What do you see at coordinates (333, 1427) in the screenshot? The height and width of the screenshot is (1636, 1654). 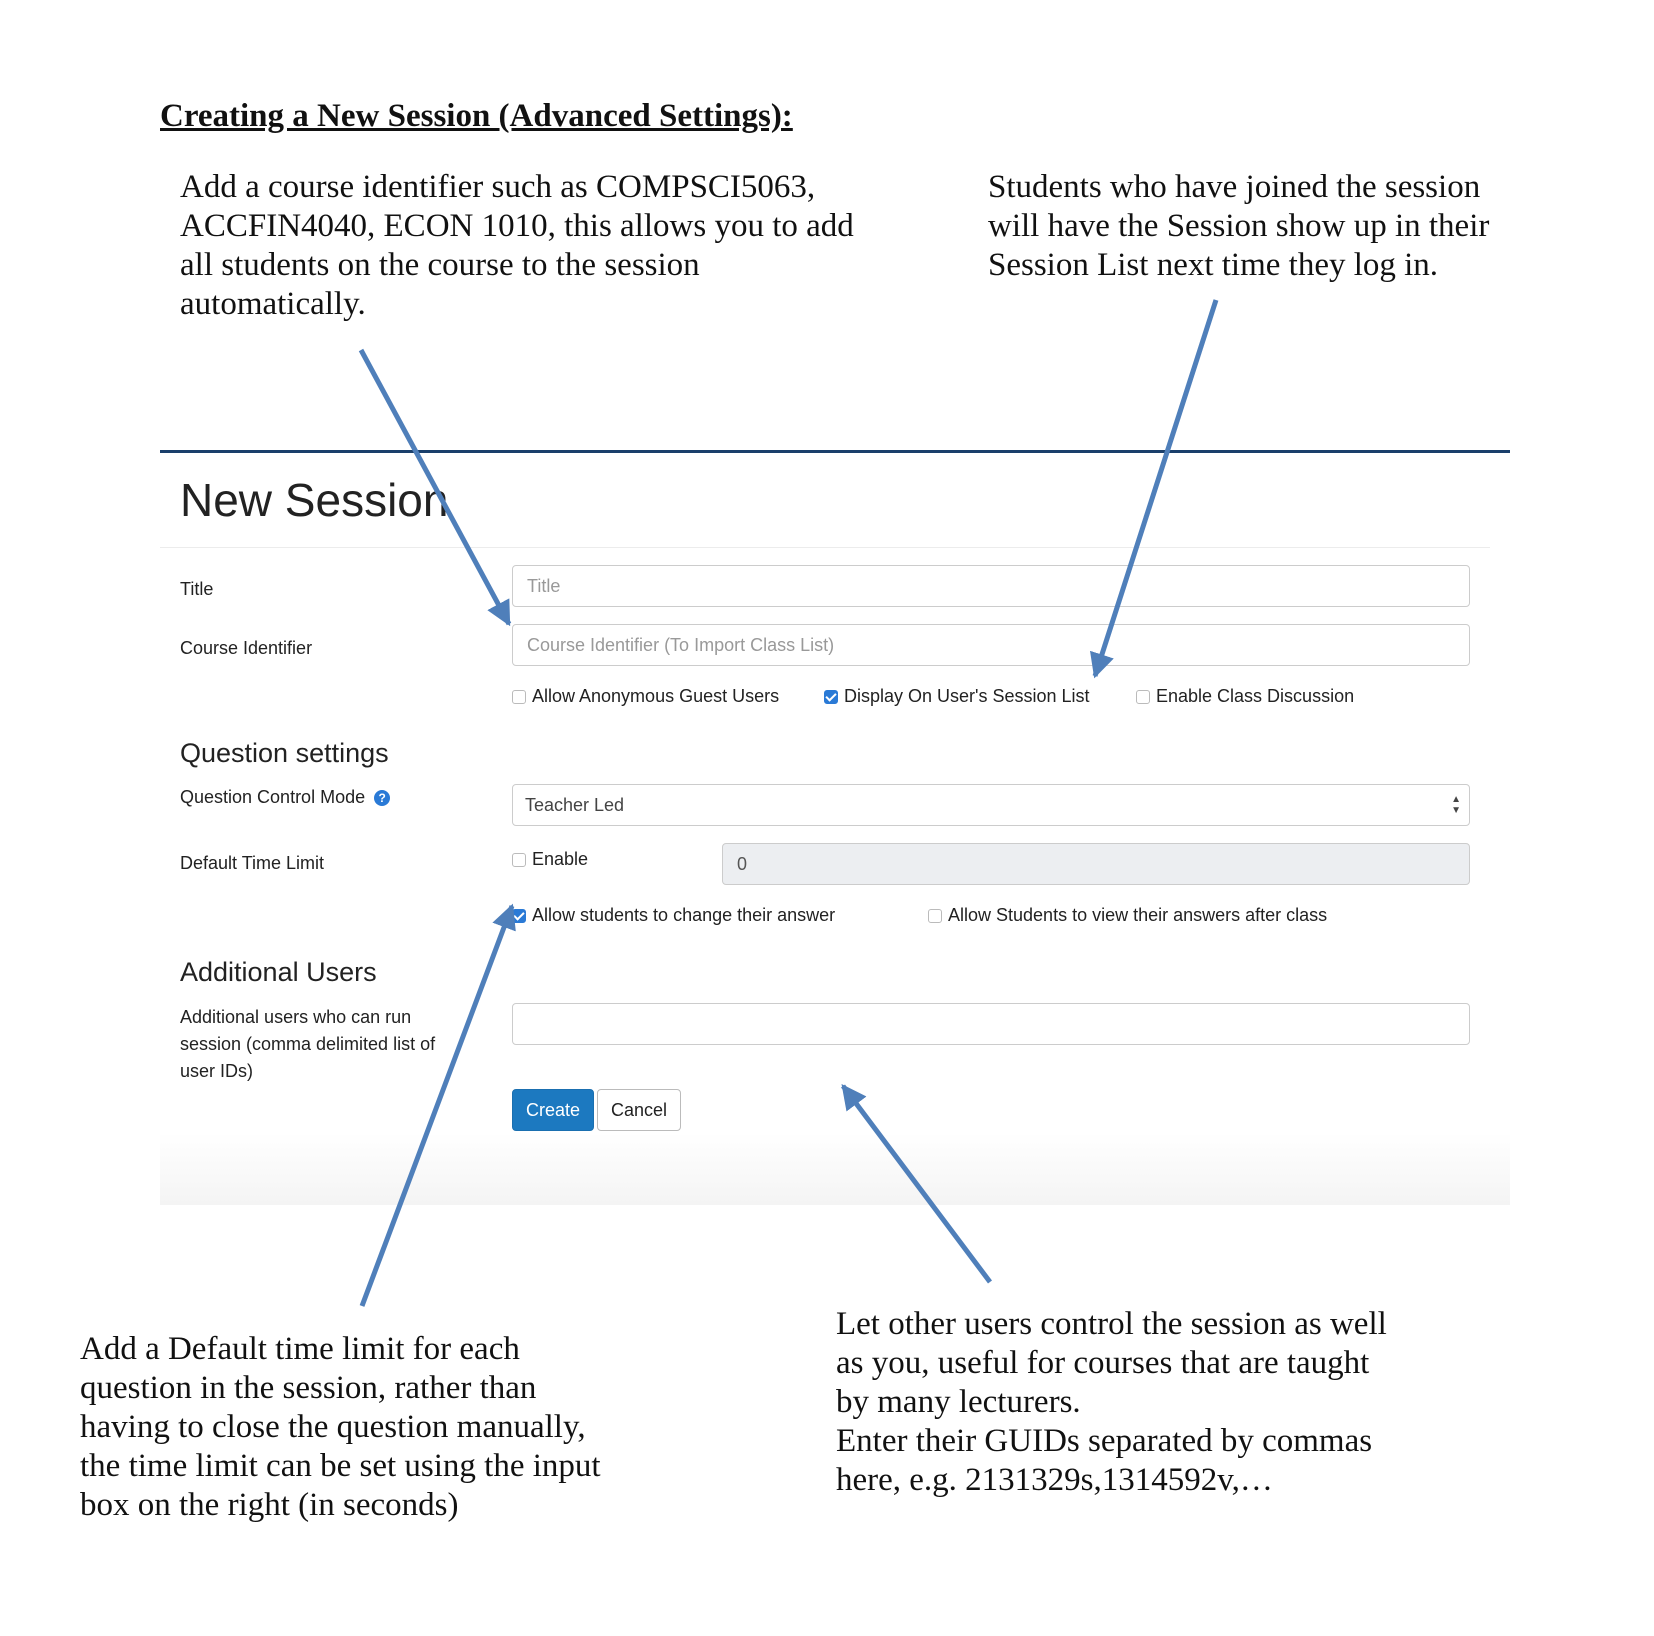 I see `note-line: having to close the question manually,` at bounding box center [333, 1427].